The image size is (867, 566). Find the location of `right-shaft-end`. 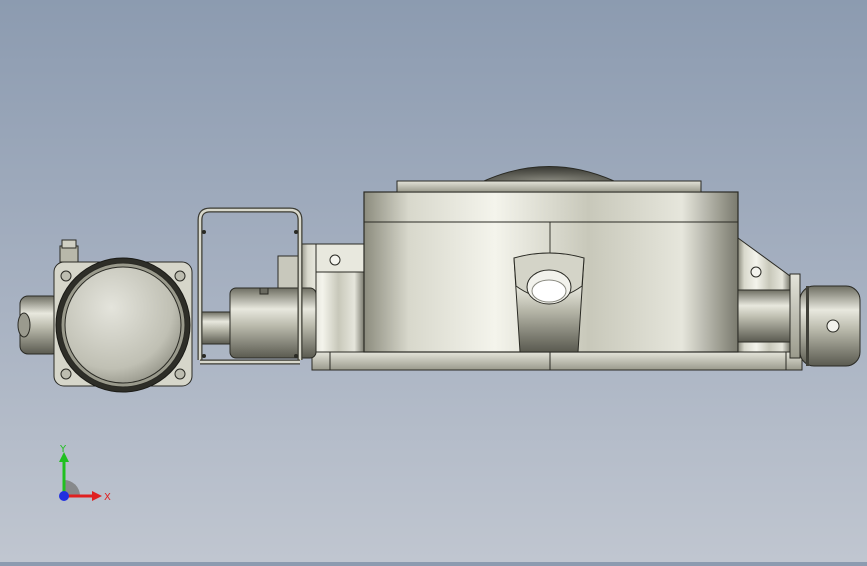

right-shaft-end is located at coordinates (830, 326).